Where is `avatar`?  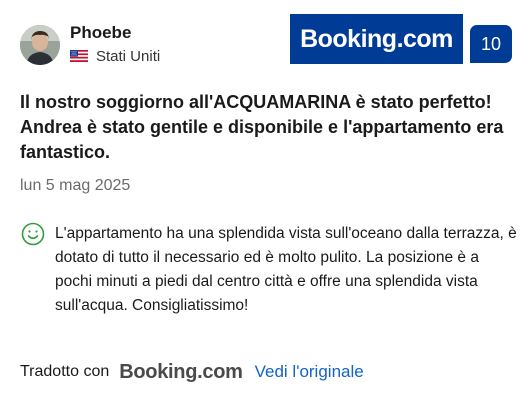
avatar is located at coordinates (40, 45).